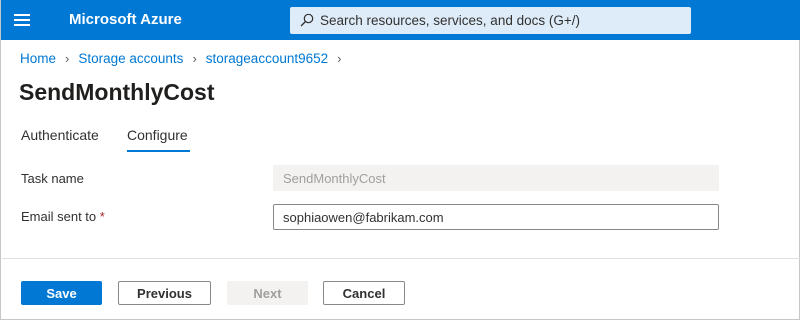 This screenshot has height=320, width=800. What do you see at coordinates (496, 178) in the screenshot?
I see `task-name-field` at bounding box center [496, 178].